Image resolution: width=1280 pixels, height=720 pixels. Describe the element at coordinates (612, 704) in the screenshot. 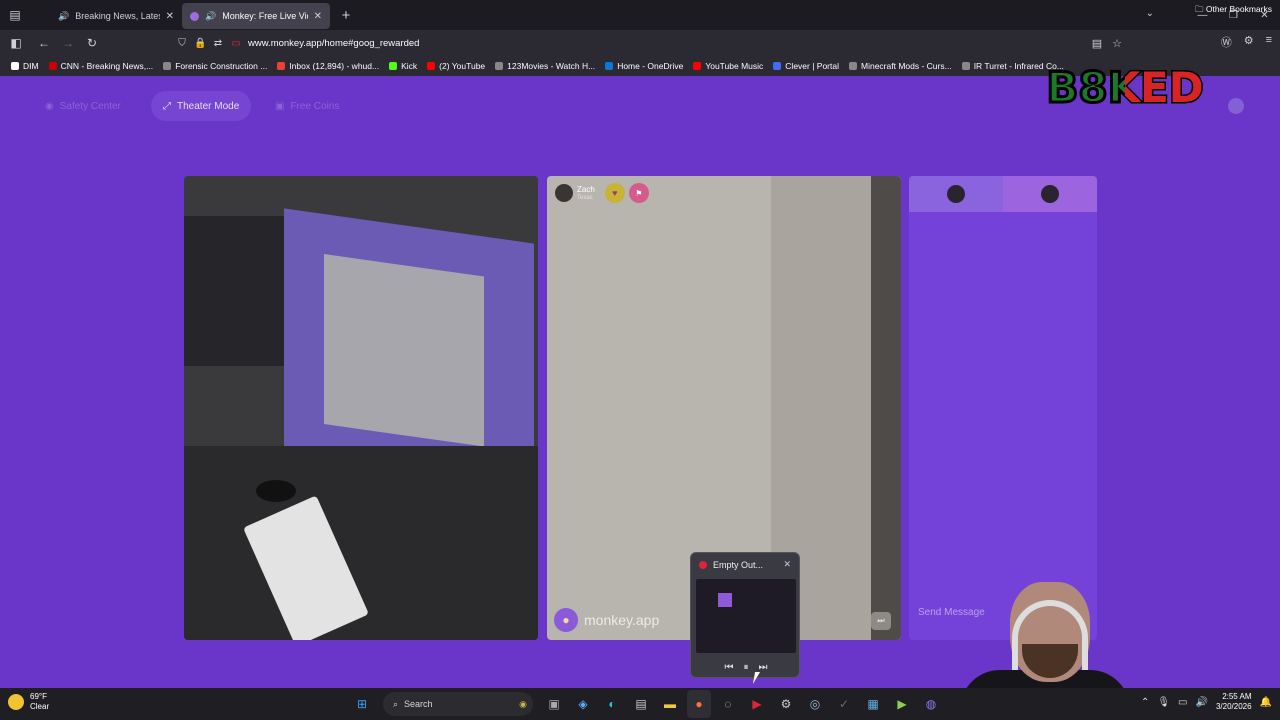

I see `edge-icon: ◐` at that location.